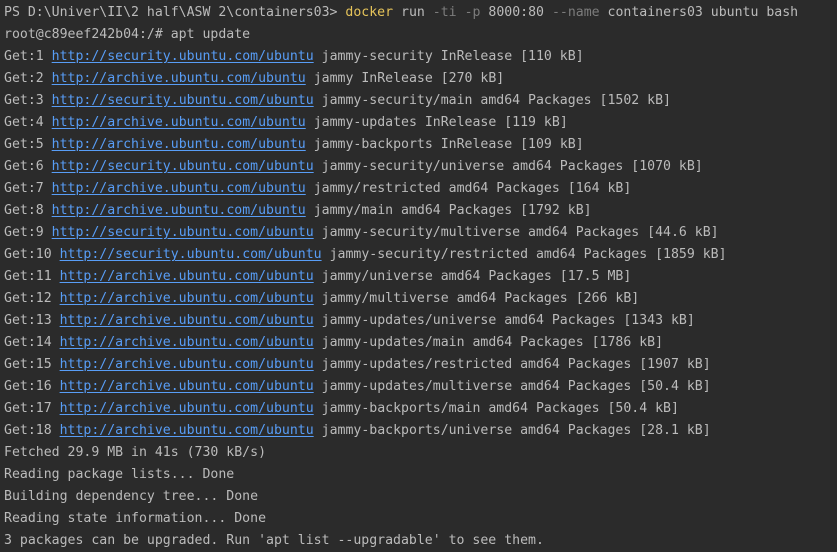  I want to click on get-prefix: Get:2, so click(24, 78).